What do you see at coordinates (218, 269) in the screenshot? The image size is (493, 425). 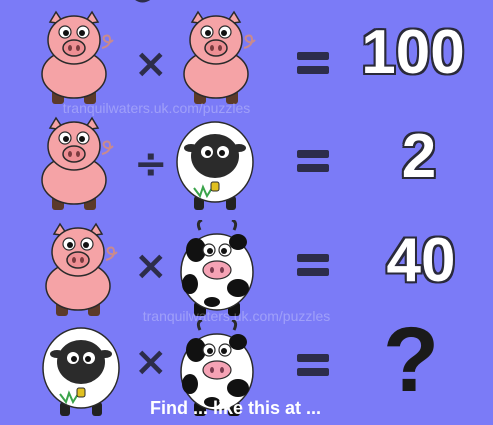 I see `cow-icon` at bounding box center [218, 269].